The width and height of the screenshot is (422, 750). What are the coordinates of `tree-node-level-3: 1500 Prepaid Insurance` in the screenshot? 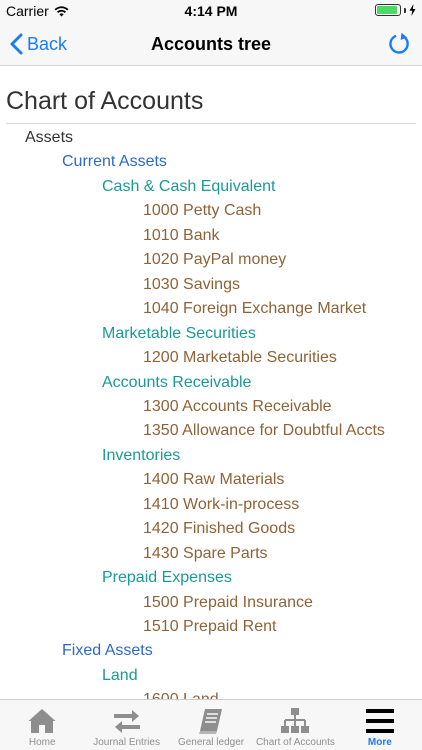 It's located at (228, 606).